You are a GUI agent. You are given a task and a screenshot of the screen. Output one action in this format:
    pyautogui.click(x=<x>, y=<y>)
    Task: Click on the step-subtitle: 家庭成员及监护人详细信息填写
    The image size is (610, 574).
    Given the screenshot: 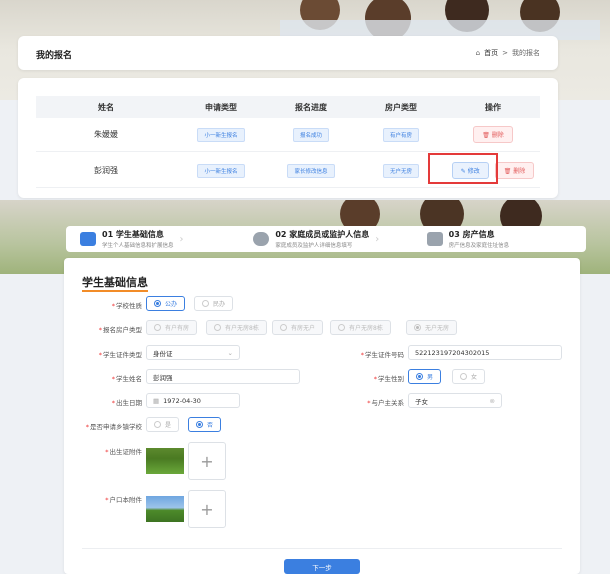 What is the action you would take?
    pyautogui.click(x=314, y=246)
    